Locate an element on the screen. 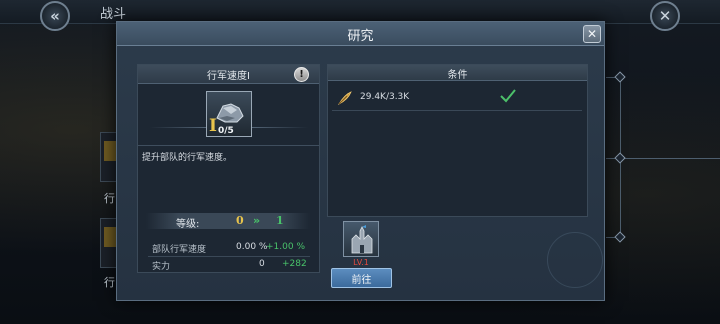 The image size is (720, 324). level-row: 等级: 0 » 1 is located at coordinates (228, 221).